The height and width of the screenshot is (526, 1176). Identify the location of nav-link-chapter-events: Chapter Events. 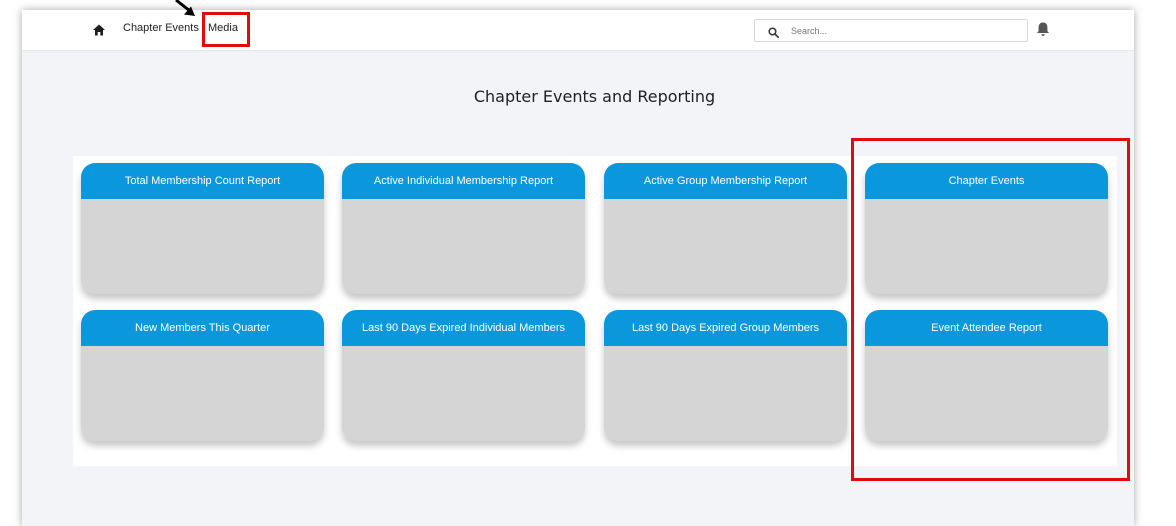
(161, 28).